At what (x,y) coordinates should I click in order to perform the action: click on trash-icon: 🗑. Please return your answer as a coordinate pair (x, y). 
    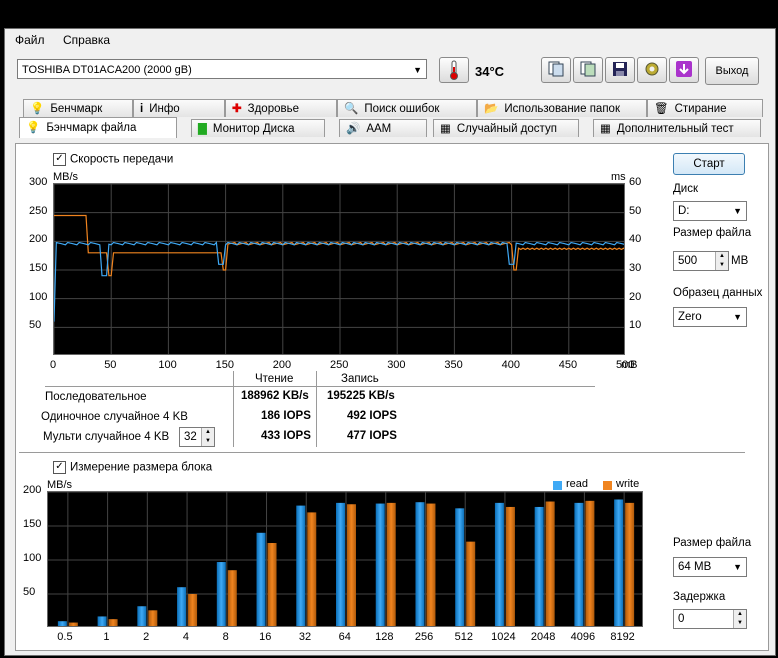
    Looking at the image, I should click on (661, 108).